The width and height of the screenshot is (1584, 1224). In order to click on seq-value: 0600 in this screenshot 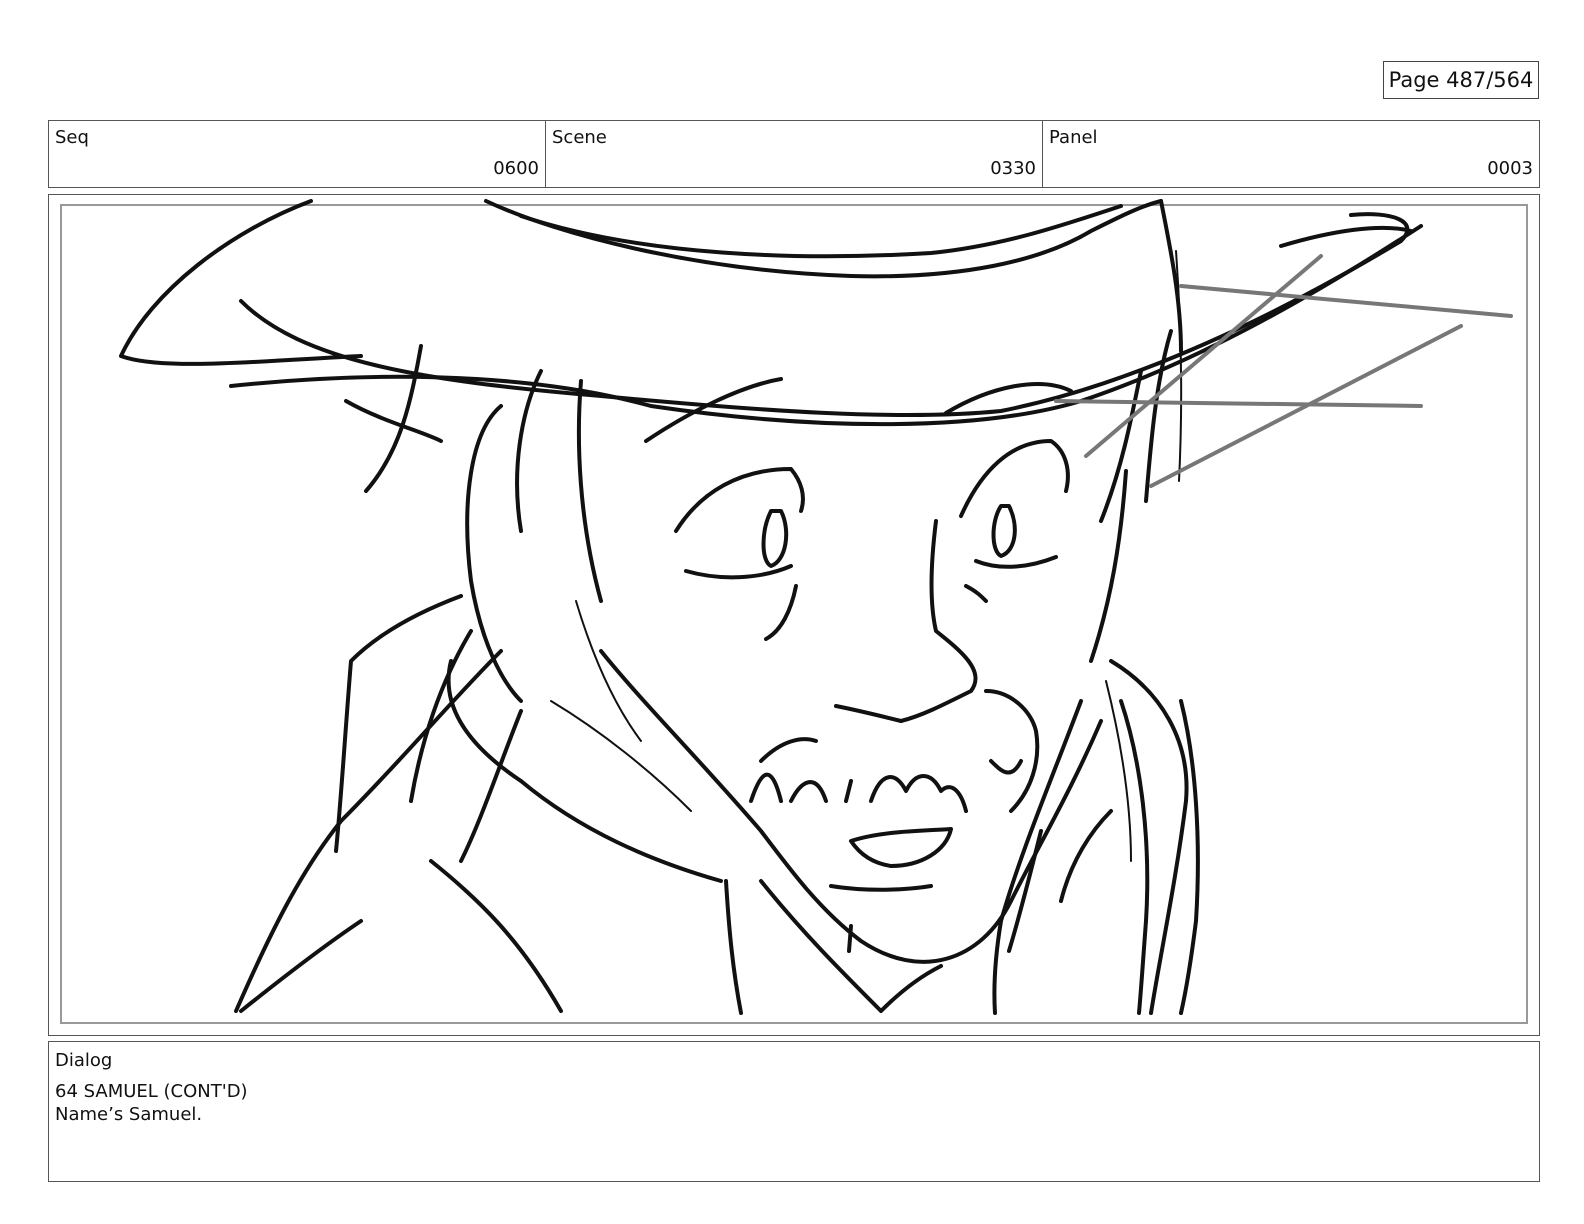, I will do `click(516, 168)`.